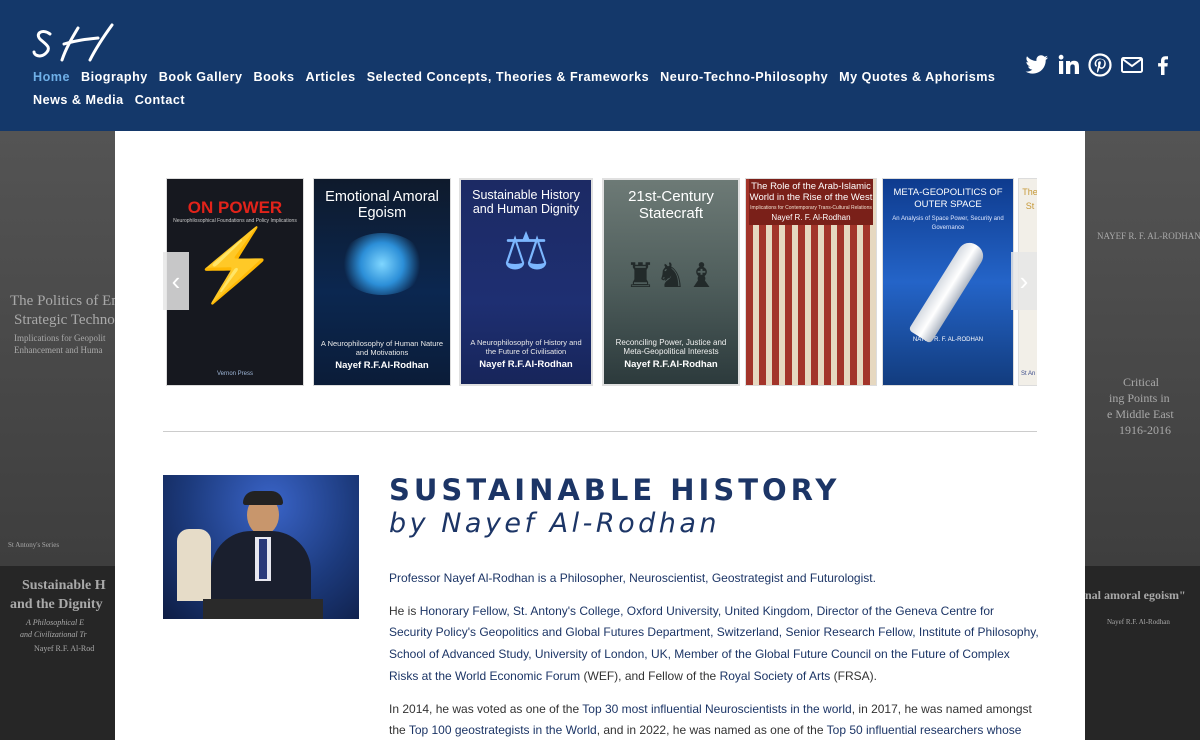  Describe the element at coordinates (273, 77) in the screenshot. I see `nav-books: Books` at that location.